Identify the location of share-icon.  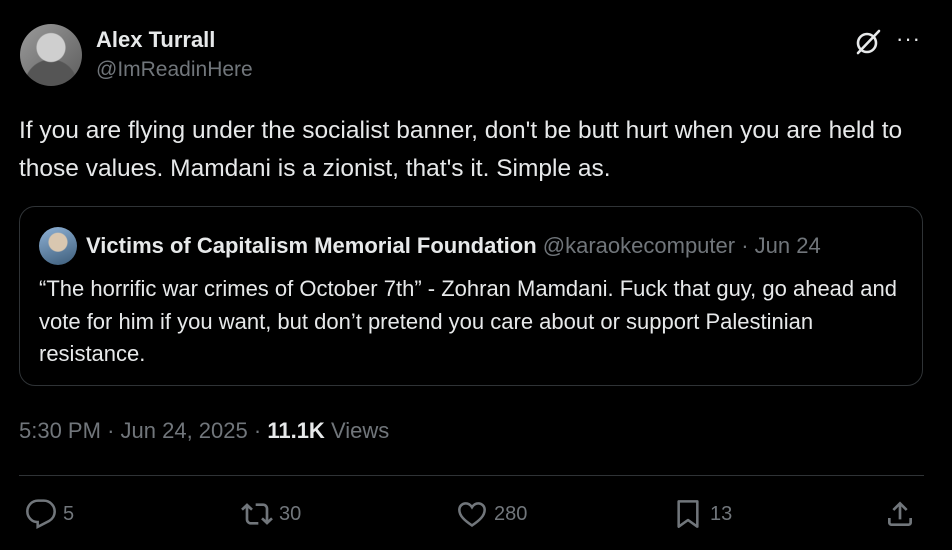
(900, 513).